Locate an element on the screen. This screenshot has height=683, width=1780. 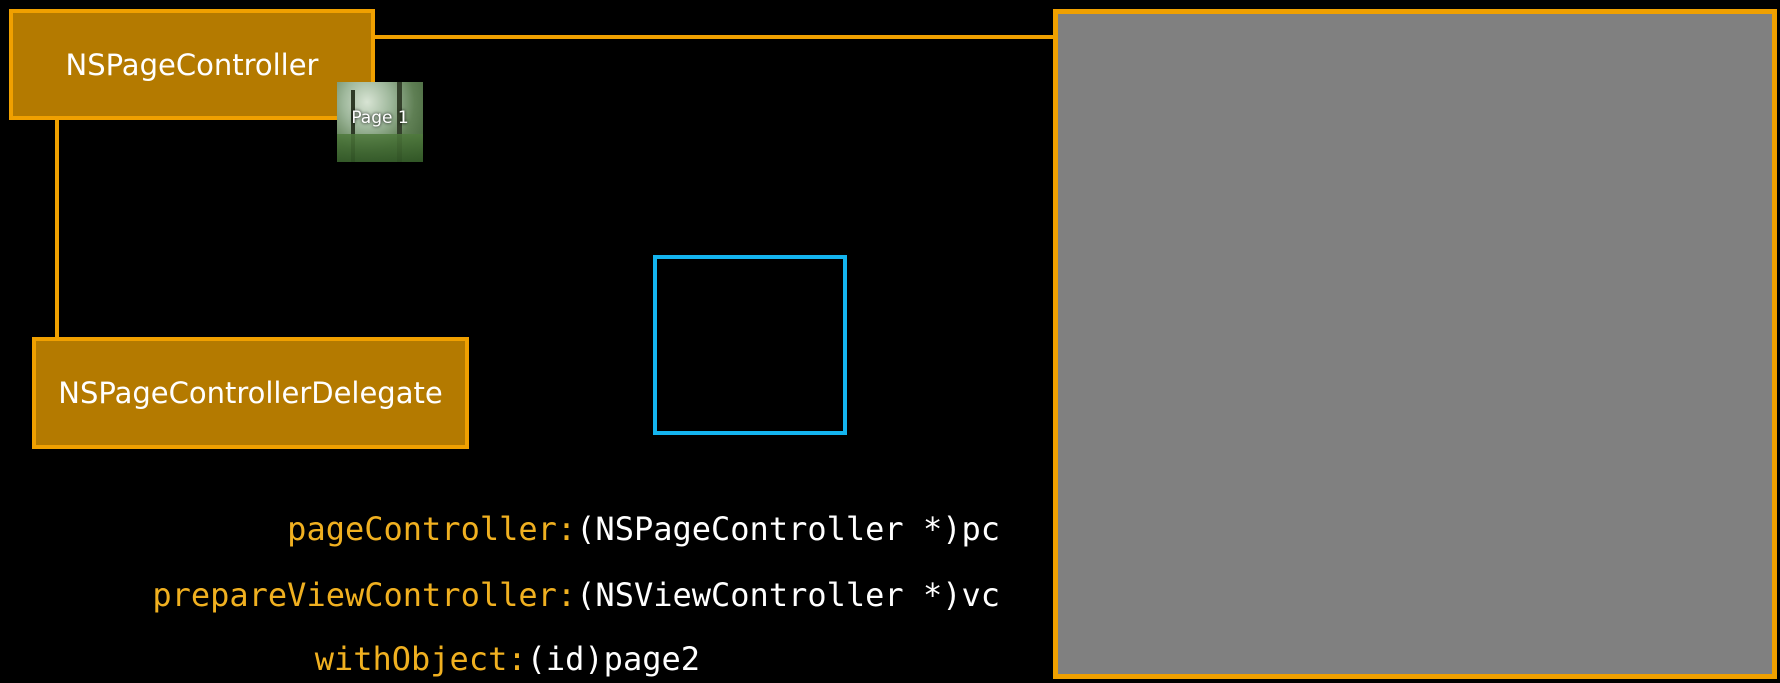
connector-controller-to-delegate is located at coordinates (57, 229).